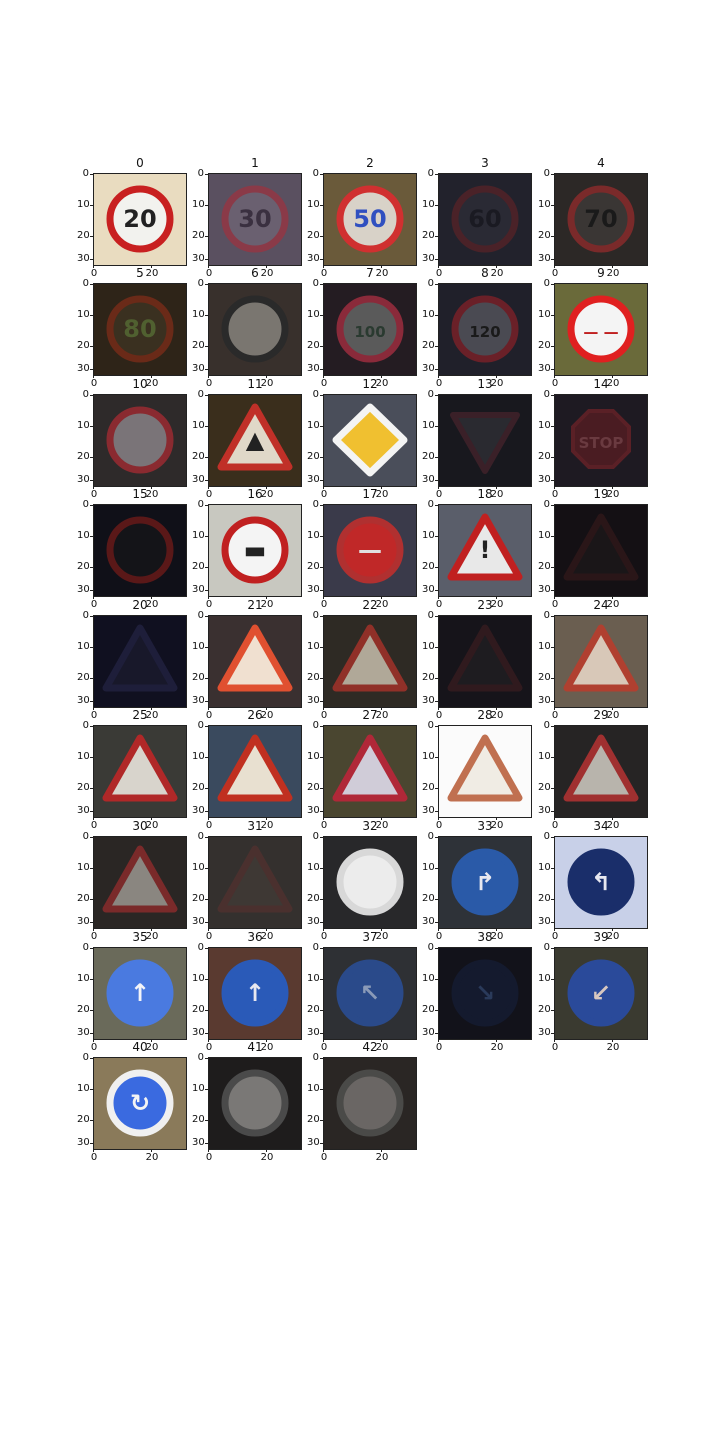 Image resolution: width=720 pixels, height=1440 pixels. I want to click on sign-image-svg: !, so click(485, 550).